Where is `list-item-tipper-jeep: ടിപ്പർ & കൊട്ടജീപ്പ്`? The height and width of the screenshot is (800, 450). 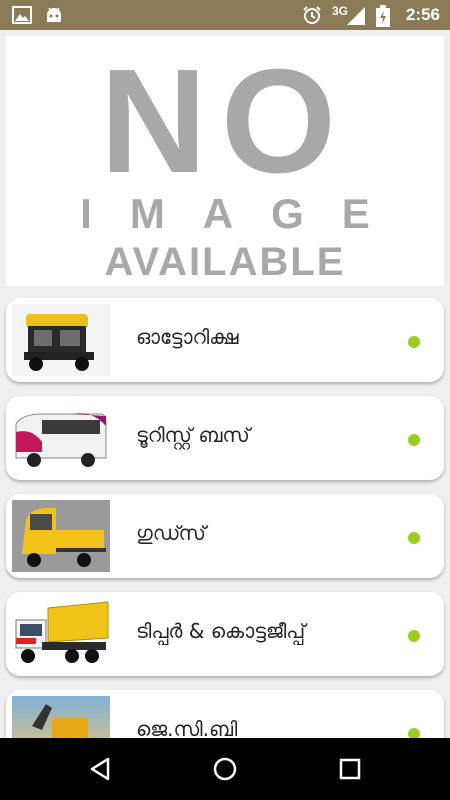
list-item-tipper-jeep: ടിപ്പർ & കൊട്ടജീപ്പ് is located at coordinates (225, 634).